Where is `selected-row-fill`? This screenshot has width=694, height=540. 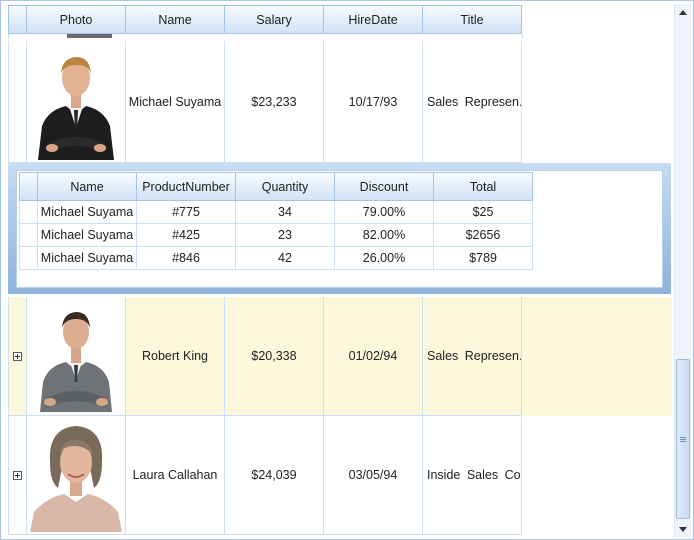
selected-row-fill is located at coordinates (597, 356).